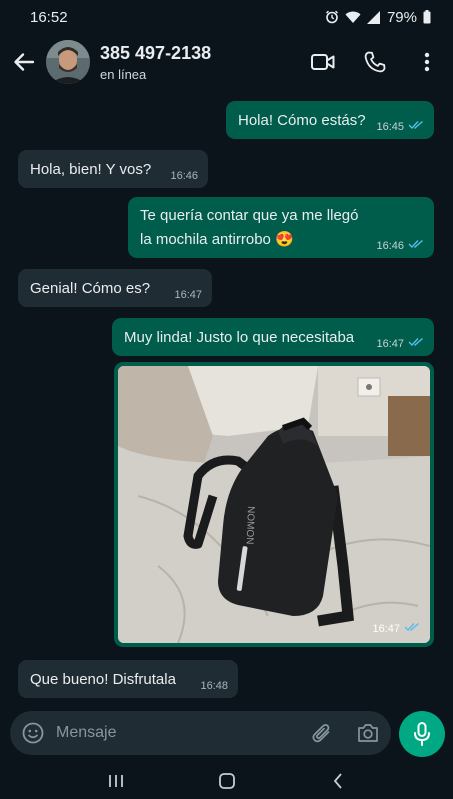 The width and height of the screenshot is (453, 799). I want to click on message-text: Hola, bien! Y vos?, so click(91, 169).